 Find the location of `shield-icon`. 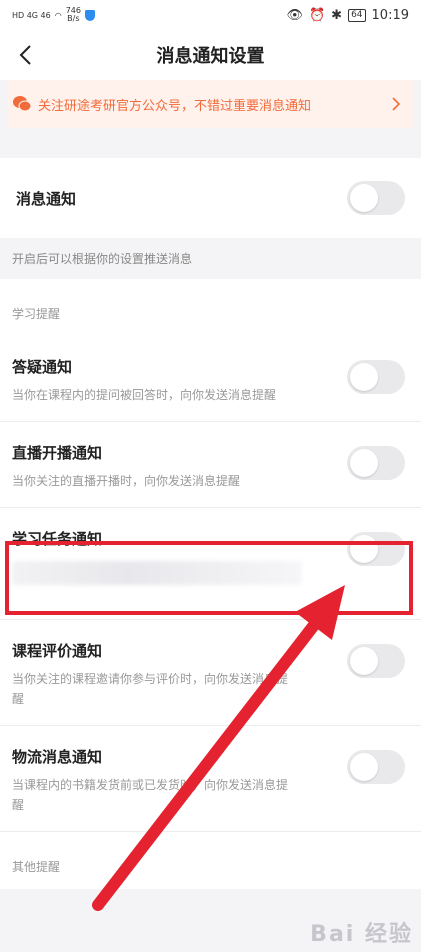

shield-icon is located at coordinates (90, 15).